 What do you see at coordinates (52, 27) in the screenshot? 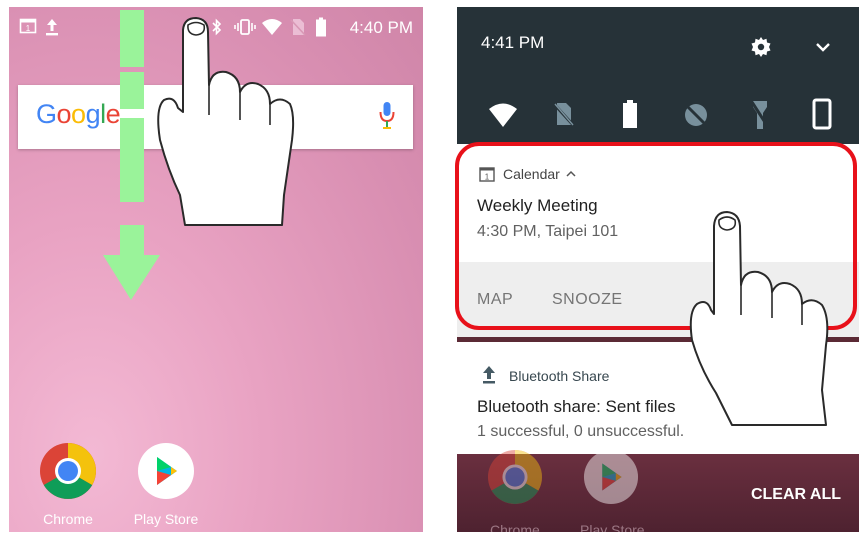
I see `upload-icon` at bounding box center [52, 27].